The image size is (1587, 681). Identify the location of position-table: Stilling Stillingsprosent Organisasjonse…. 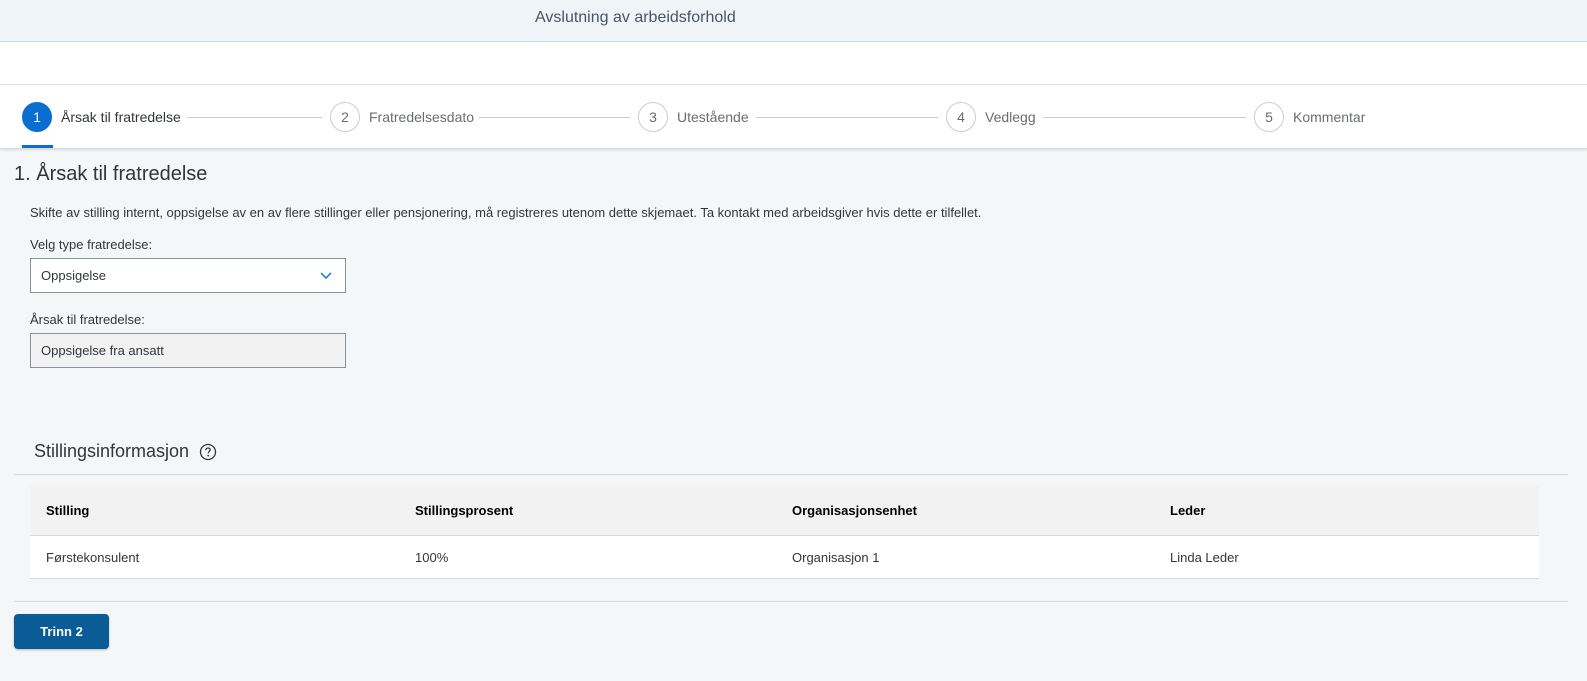
(784, 532).